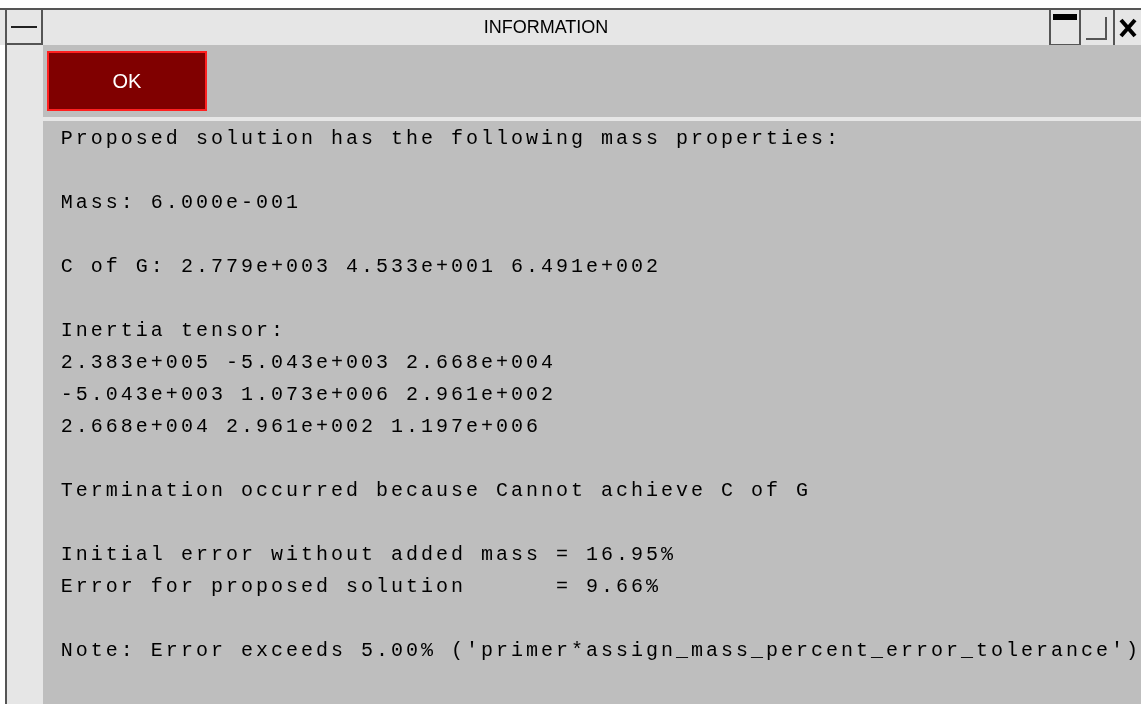  Describe the element at coordinates (308, 363) in the screenshot. I see `message-line: 2.383e+005 -5.043e+003 2.668e+004` at that location.